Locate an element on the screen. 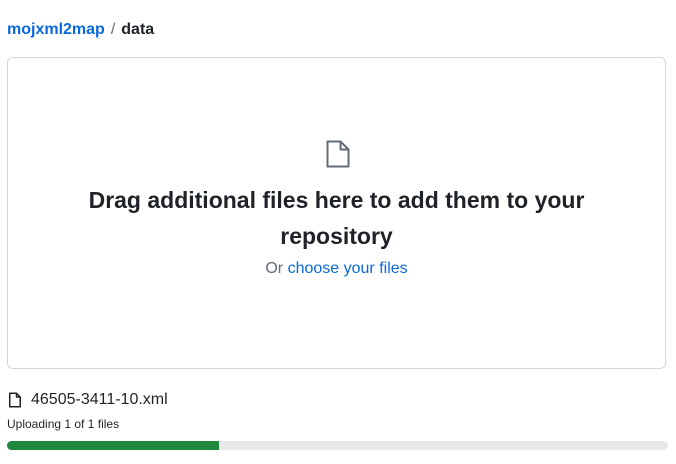 The image size is (676, 464). dropzone-or-text: Or is located at coordinates (274, 268).